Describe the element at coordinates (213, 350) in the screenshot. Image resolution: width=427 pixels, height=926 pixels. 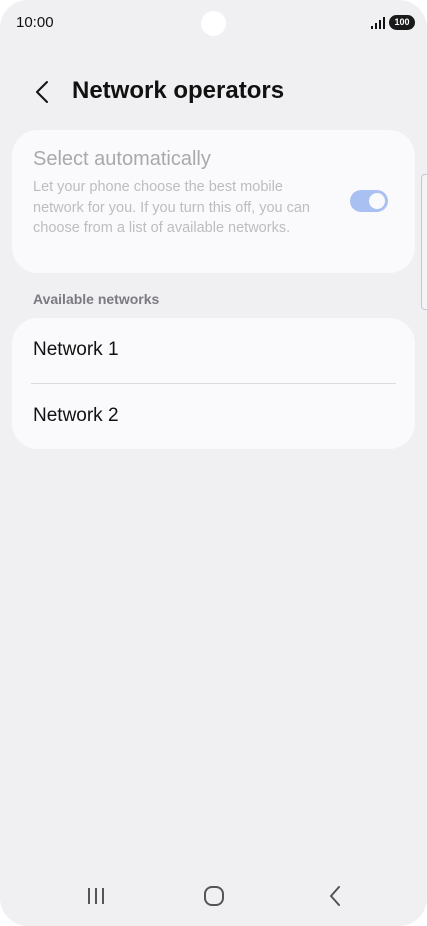
I see `network-item-1: Network 1` at that location.